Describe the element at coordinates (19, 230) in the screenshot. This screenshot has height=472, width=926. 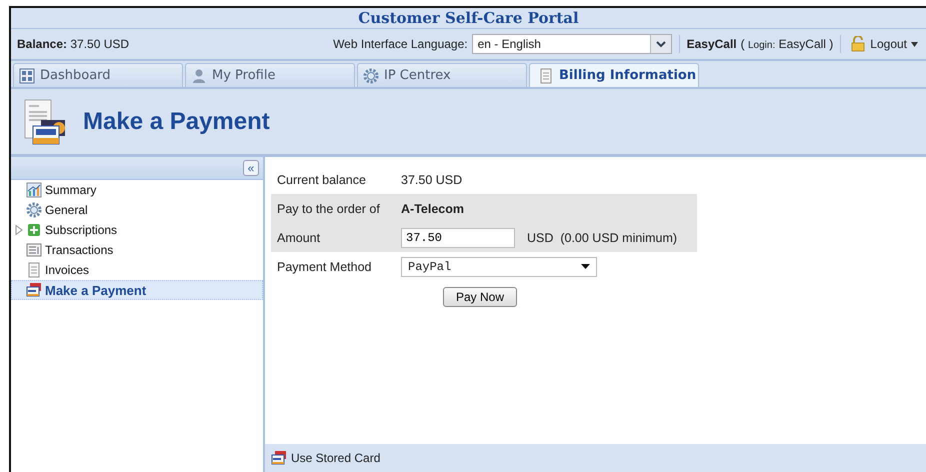
I see `expand-arrow-icon` at that location.